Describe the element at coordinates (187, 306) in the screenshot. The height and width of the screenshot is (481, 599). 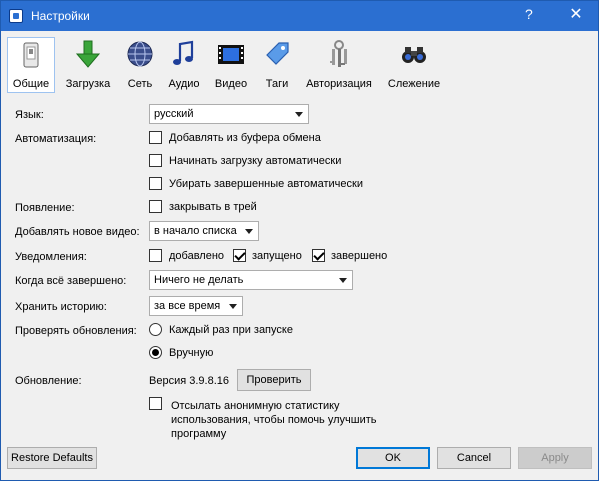
I see `history-value: за все время` at that location.